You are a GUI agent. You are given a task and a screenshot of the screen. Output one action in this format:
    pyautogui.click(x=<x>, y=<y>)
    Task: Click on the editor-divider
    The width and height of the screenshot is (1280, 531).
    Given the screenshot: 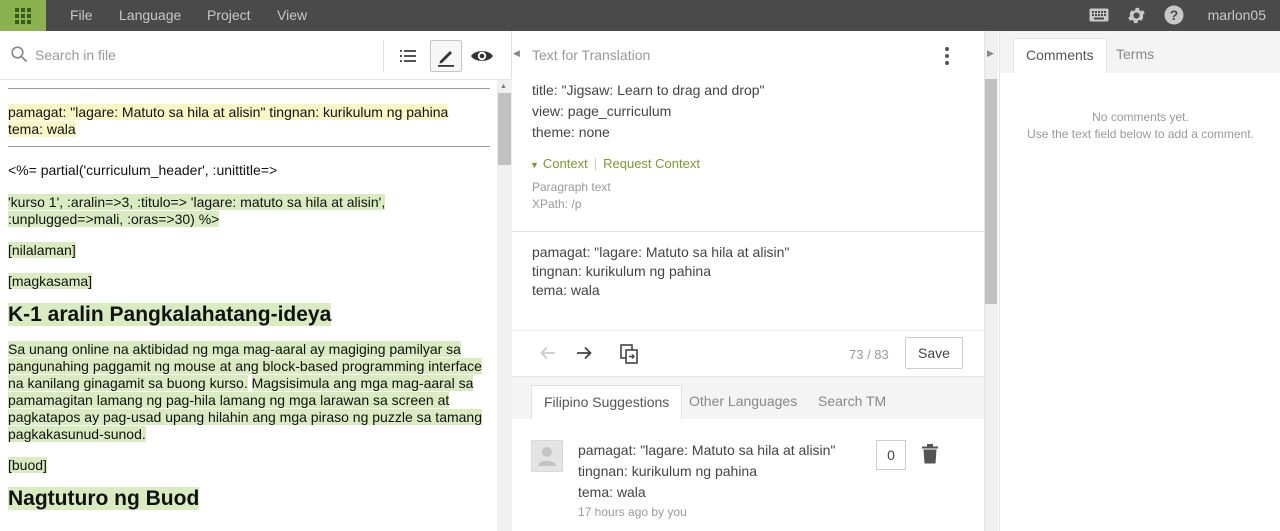 What is the action you would take?
    pyautogui.click(x=748, y=330)
    